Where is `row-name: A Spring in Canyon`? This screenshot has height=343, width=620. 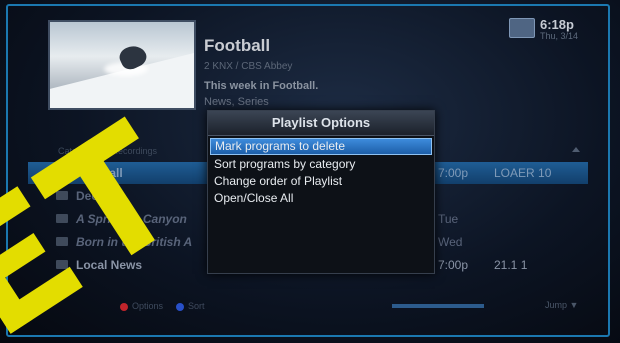
row-name: A Spring in Canyon is located at coordinates (131, 219).